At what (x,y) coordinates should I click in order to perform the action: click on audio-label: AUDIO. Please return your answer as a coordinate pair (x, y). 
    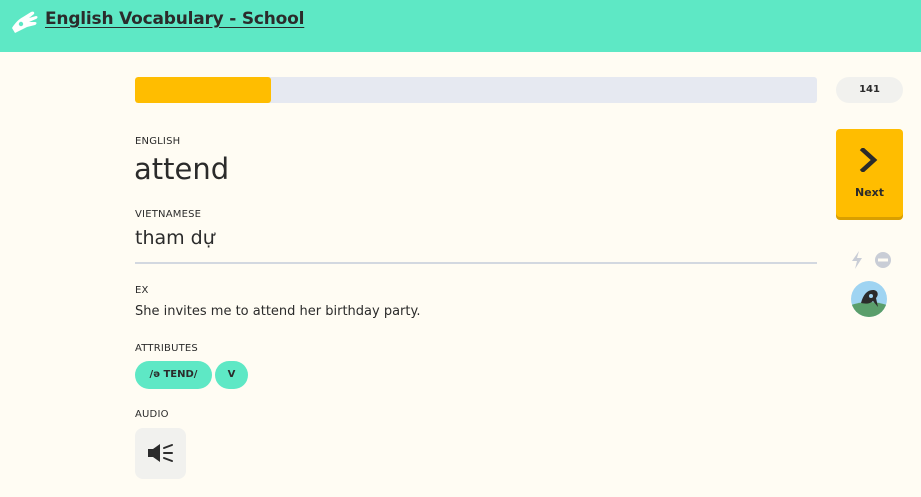
    Looking at the image, I should click on (152, 414).